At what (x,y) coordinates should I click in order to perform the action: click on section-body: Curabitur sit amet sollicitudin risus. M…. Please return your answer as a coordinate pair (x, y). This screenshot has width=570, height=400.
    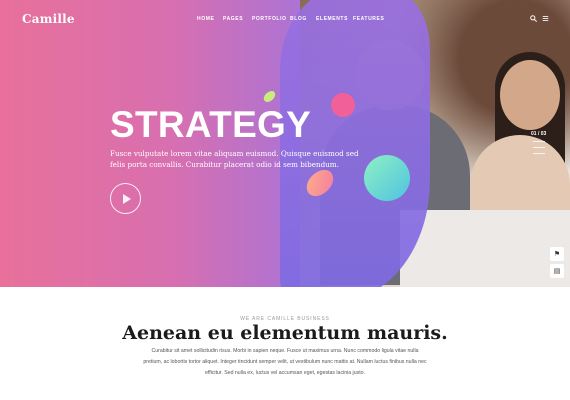
    Looking at the image, I should click on (285, 362).